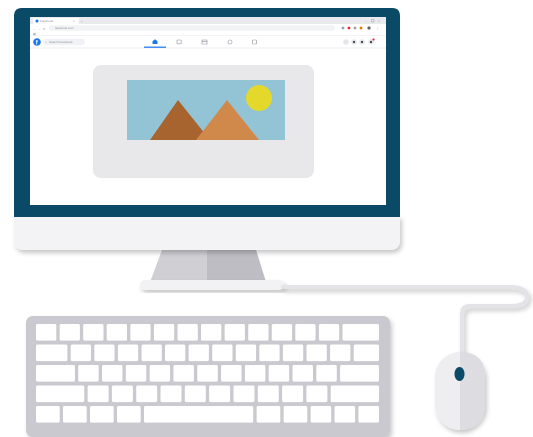 The image size is (533, 437). Describe the element at coordinates (155, 47) in the screenshot. I see `home-tab-active-indicator` at that location.